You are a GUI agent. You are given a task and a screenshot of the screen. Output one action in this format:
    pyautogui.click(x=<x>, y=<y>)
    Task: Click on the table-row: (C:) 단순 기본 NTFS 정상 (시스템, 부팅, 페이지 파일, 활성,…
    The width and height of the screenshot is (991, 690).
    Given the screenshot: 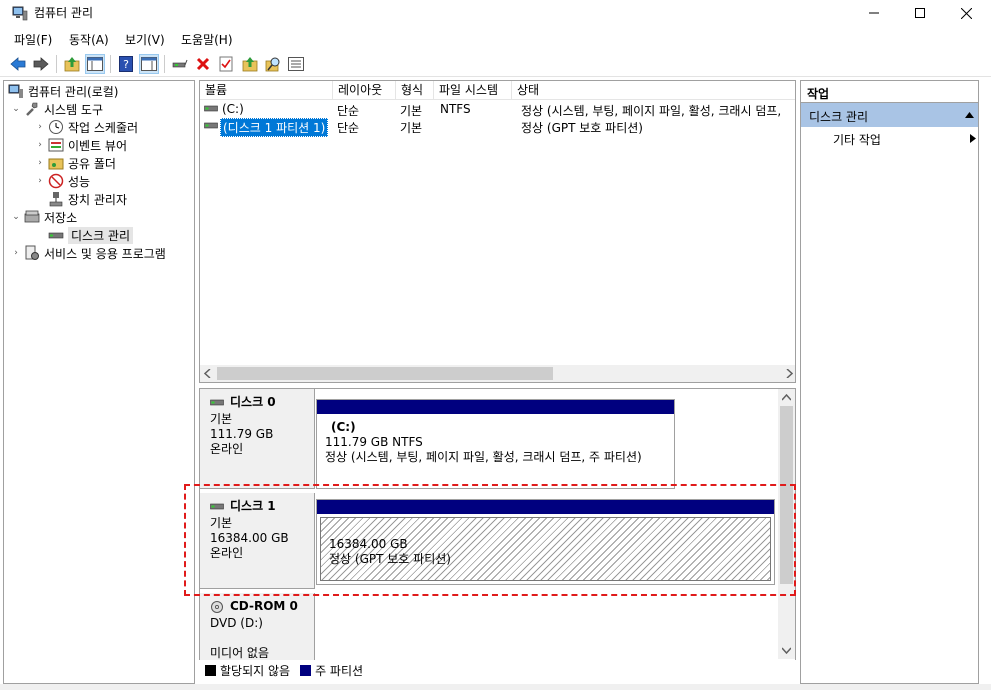 What is the action you would take?
    pyautogui.click(x=497, y=109)
    